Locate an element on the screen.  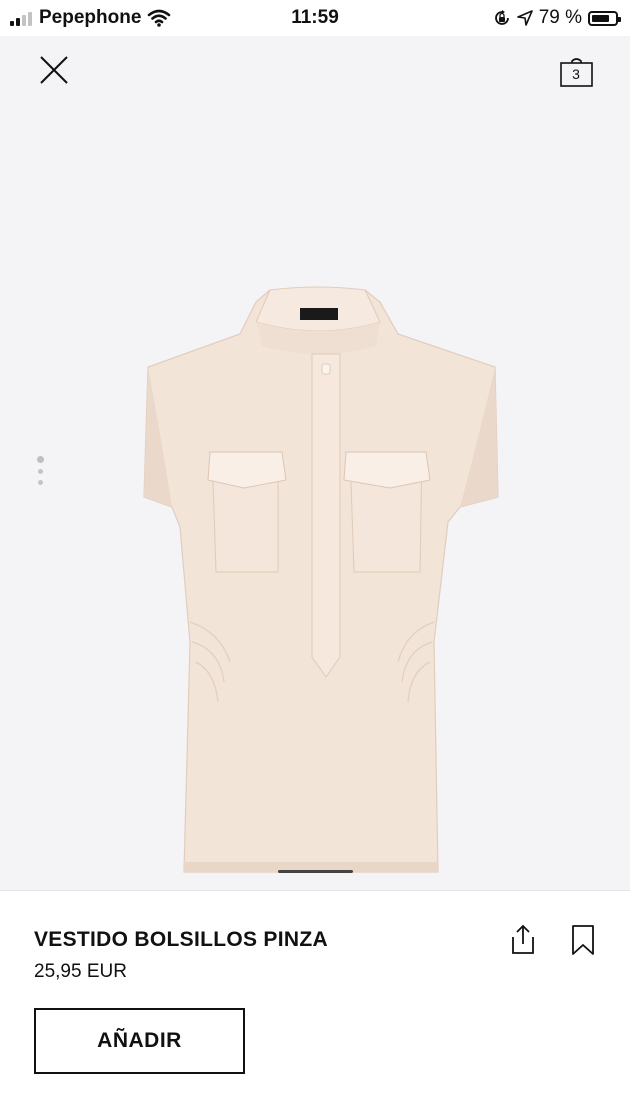
battery-fill is located at coordinates (600, 18).